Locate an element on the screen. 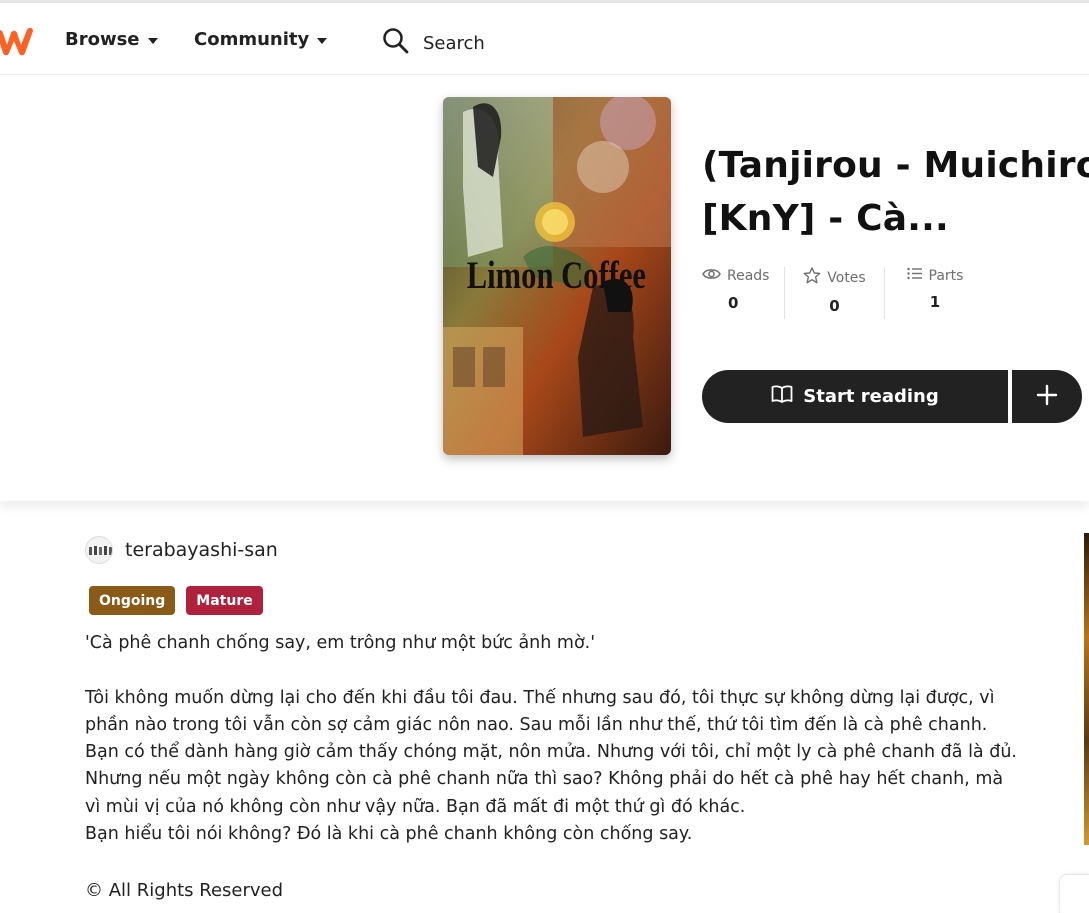  parts-stat: Parts 1 is located at coordinates (935, 293).